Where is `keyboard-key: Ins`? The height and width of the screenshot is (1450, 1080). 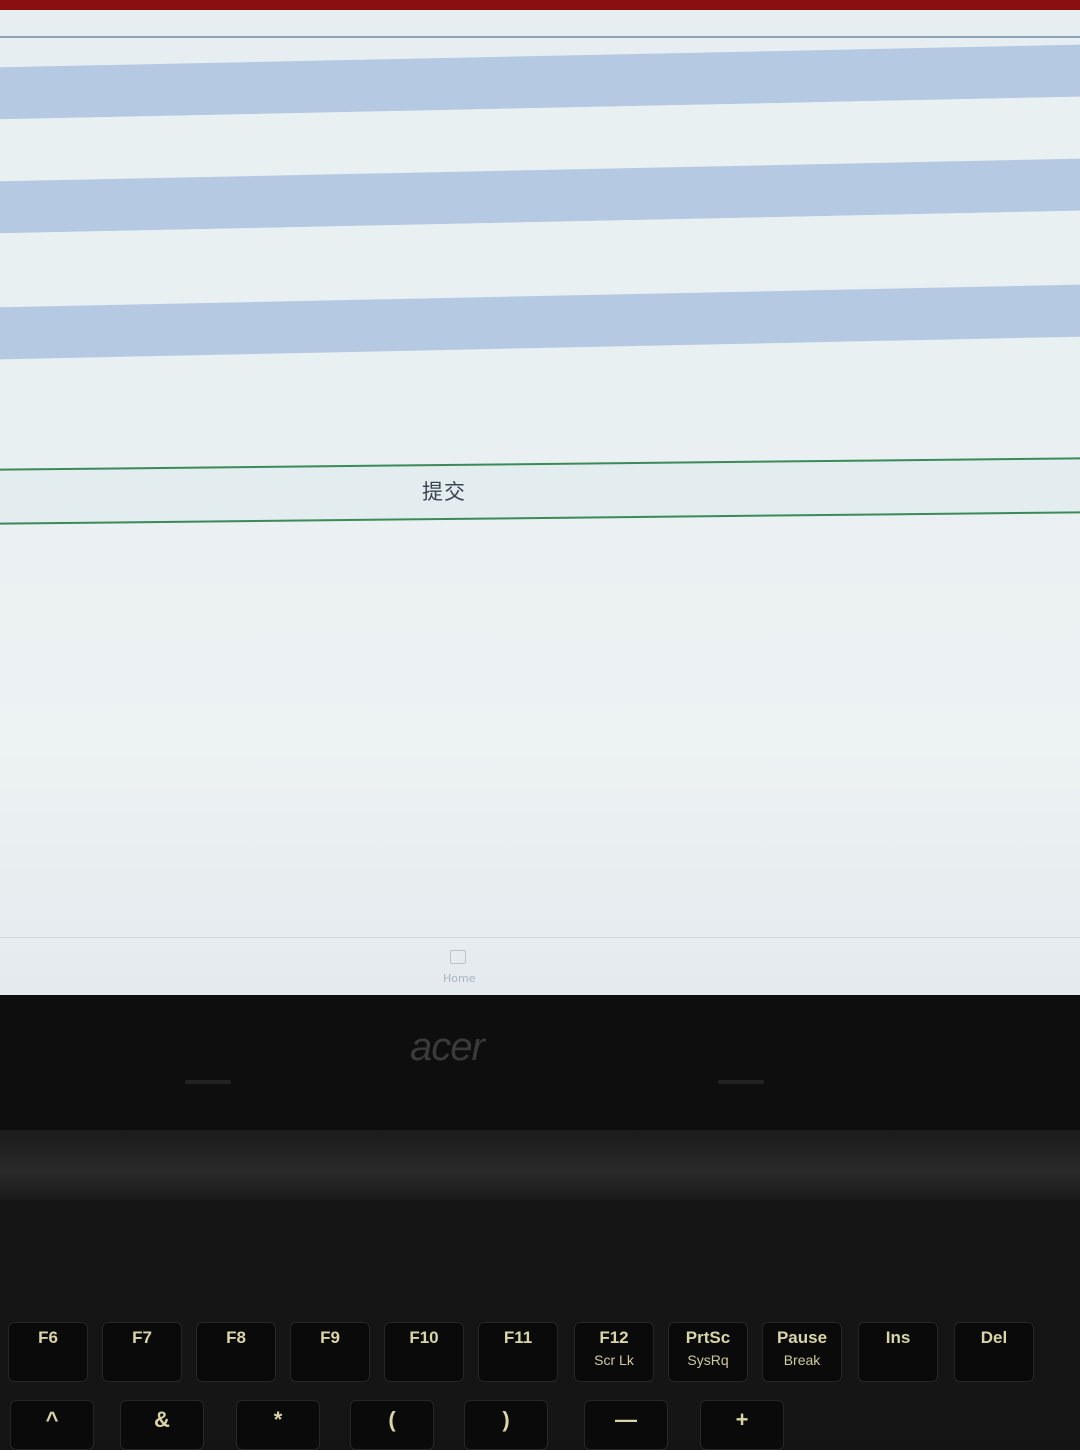 keyboard-key: Ins is located at coordinates (898, 1352).